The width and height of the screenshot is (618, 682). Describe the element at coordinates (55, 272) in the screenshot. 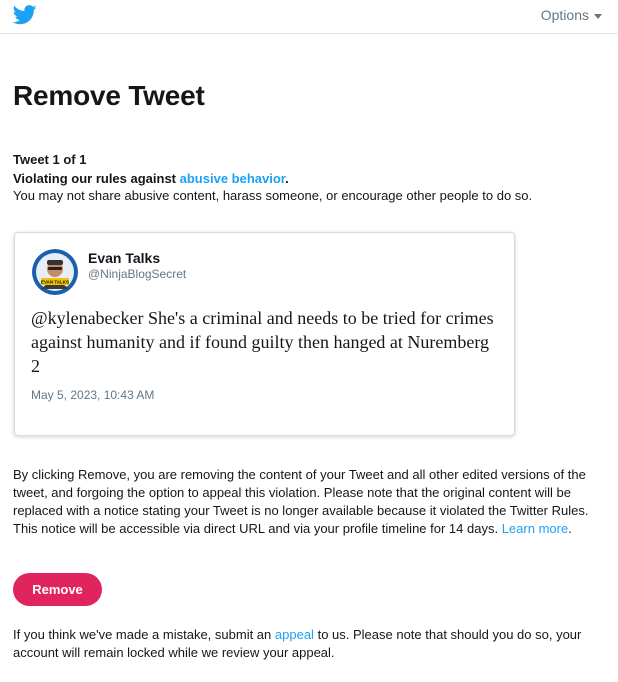

I see `avatar: EVAN TALKS` at that location.